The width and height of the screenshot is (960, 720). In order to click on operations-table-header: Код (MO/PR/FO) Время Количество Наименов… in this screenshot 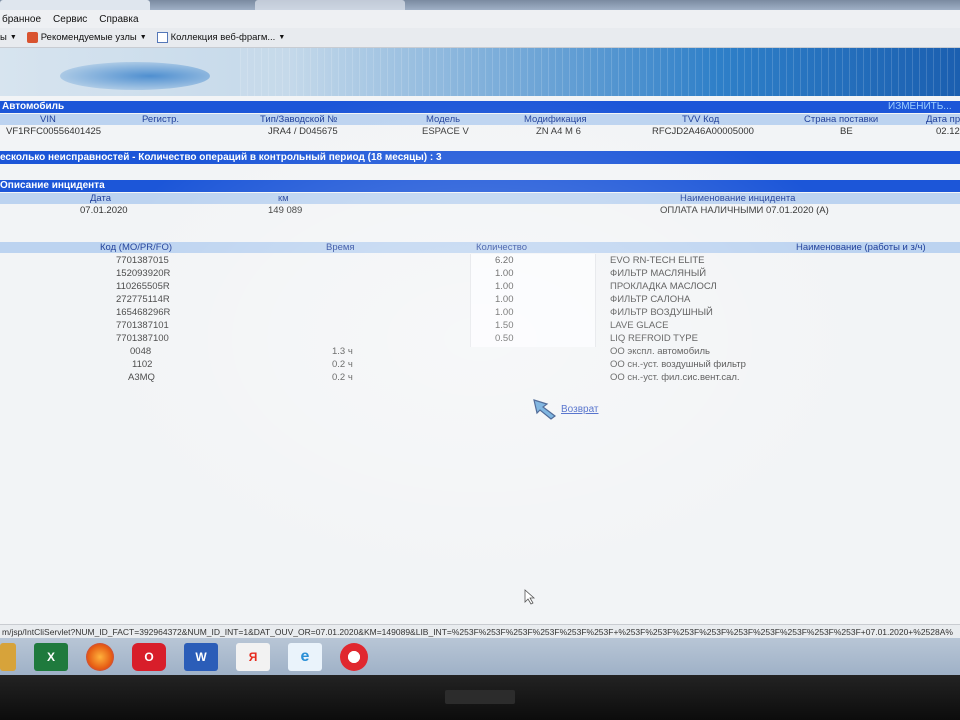, I will do `click(480, 247)`.